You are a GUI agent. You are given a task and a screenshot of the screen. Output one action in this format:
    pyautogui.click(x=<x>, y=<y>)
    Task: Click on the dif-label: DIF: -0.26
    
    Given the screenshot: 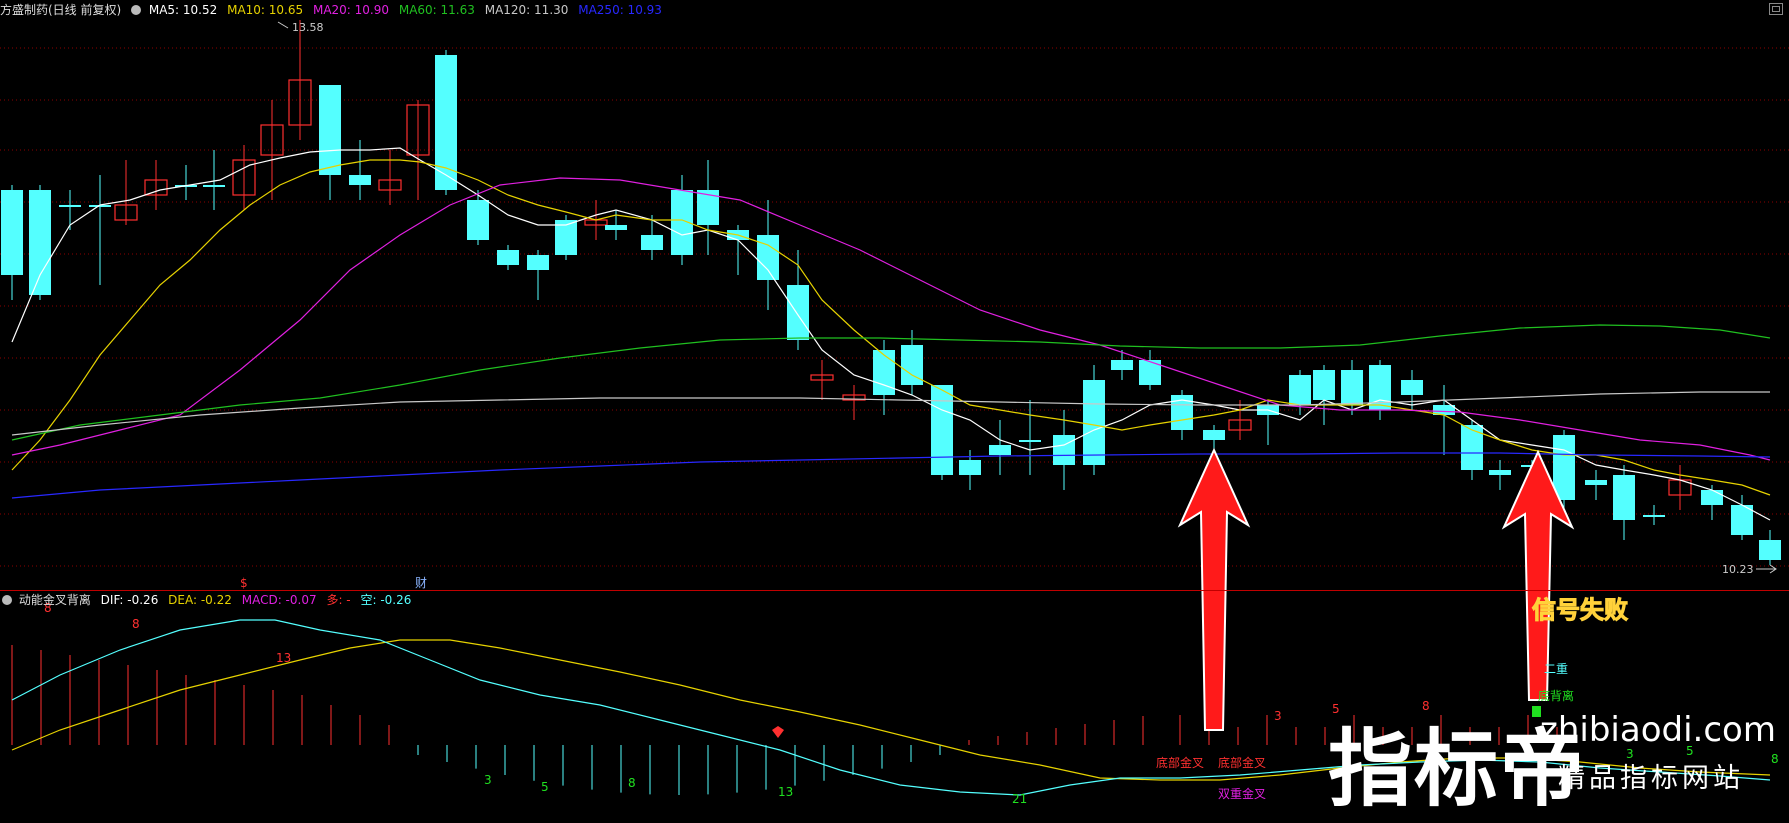 What is the action you would take?
    pyautogui.click(x=129, y=600)
    